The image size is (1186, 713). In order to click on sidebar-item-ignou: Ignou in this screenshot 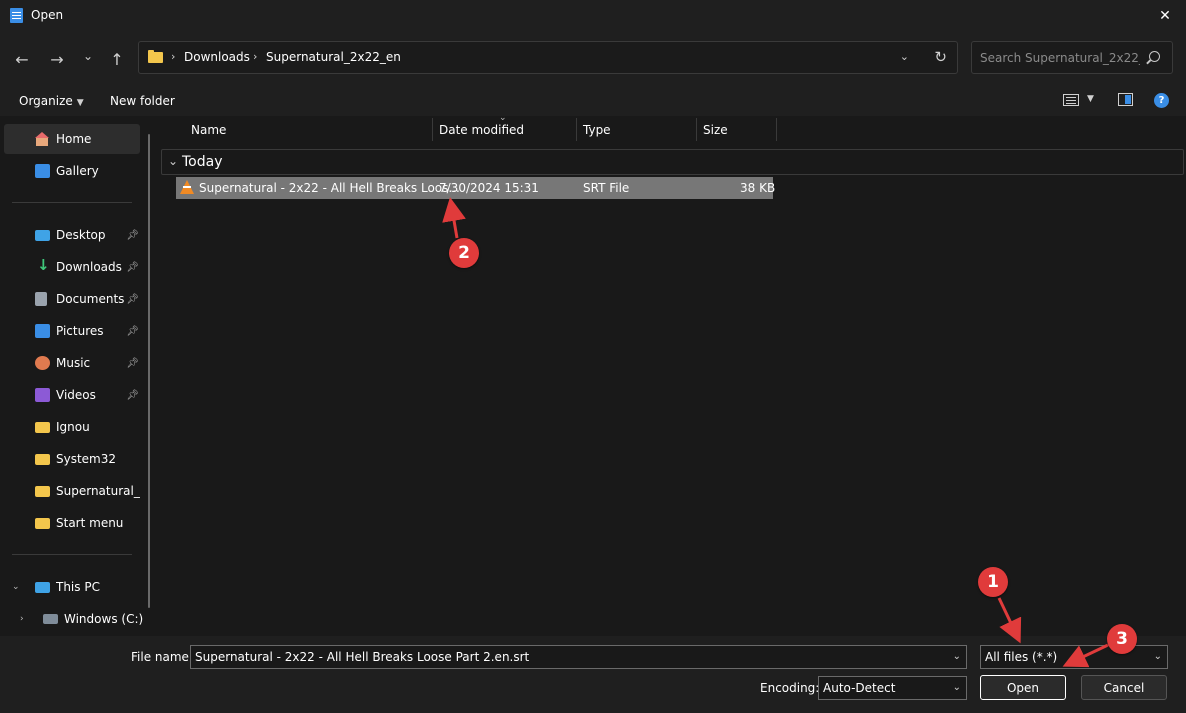, I will do `click(72, 427)`.